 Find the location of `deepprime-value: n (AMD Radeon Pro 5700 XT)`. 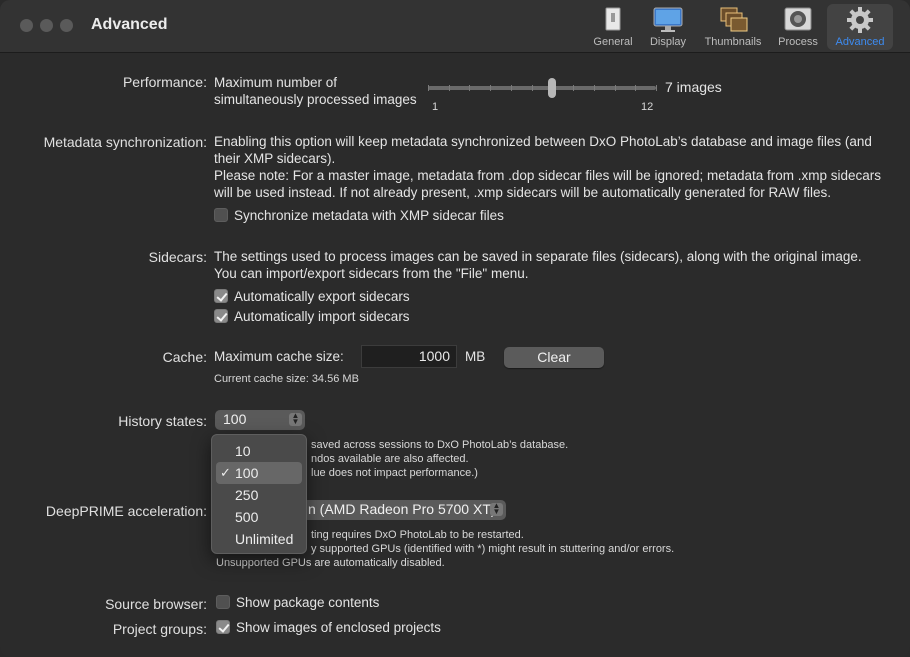

deepprime-value: n (AMD Radeon Pro 5700 XT) is located at coordinates (402, 509).